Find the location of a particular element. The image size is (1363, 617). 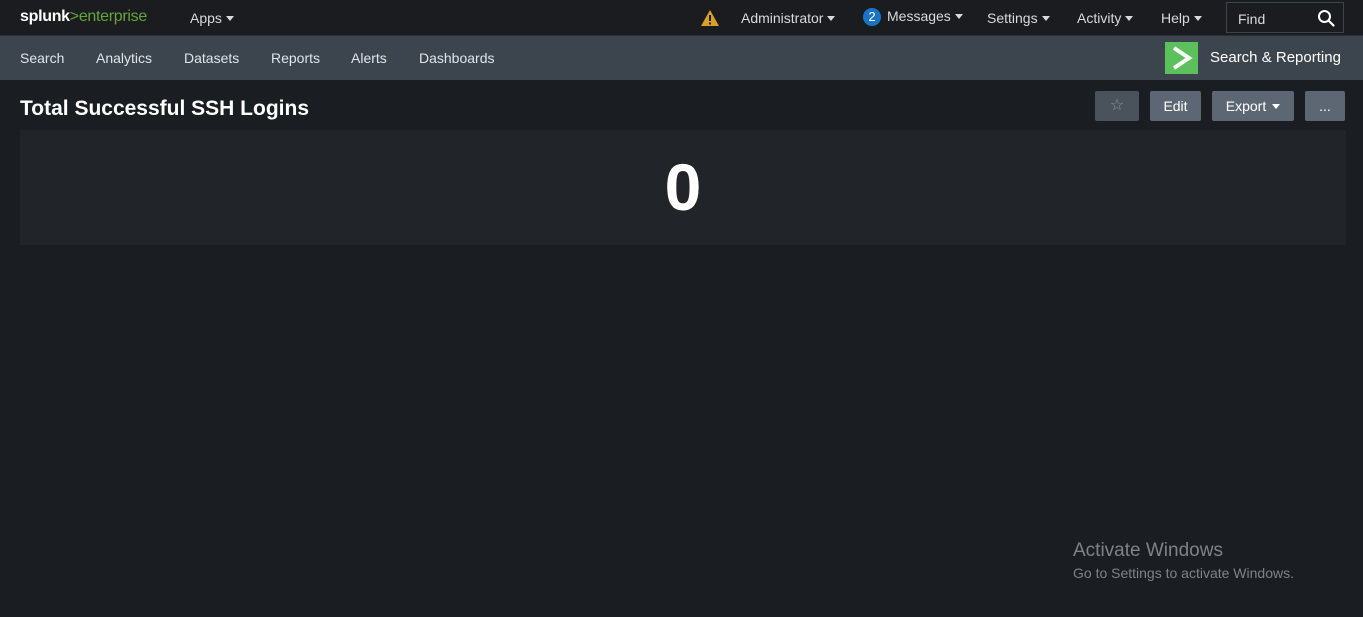

nav-analytics: Analytics is located at coordinates (124, 58).